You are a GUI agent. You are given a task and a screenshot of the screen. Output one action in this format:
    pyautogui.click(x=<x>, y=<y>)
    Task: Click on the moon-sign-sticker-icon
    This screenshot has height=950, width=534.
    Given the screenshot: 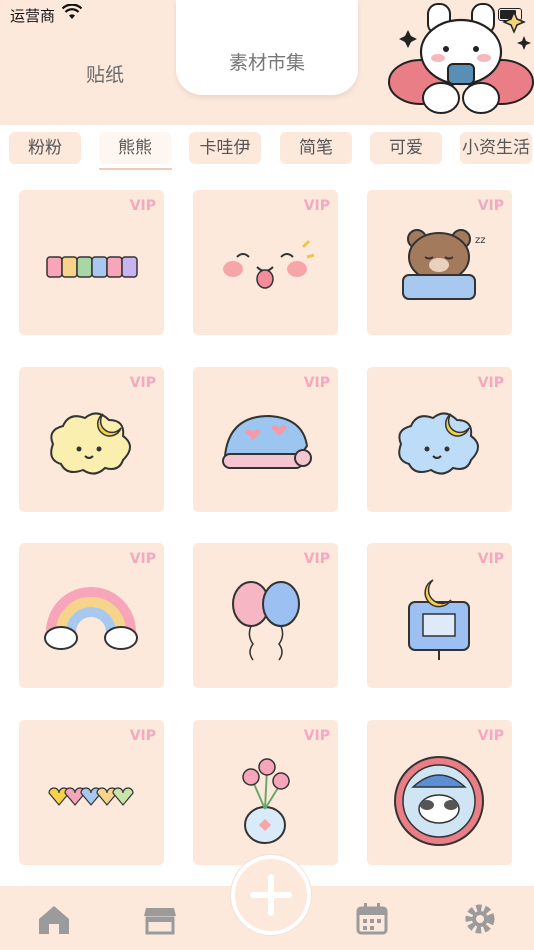 What is the action you would take?
    pyautogui.click(x=439, y=619)
    